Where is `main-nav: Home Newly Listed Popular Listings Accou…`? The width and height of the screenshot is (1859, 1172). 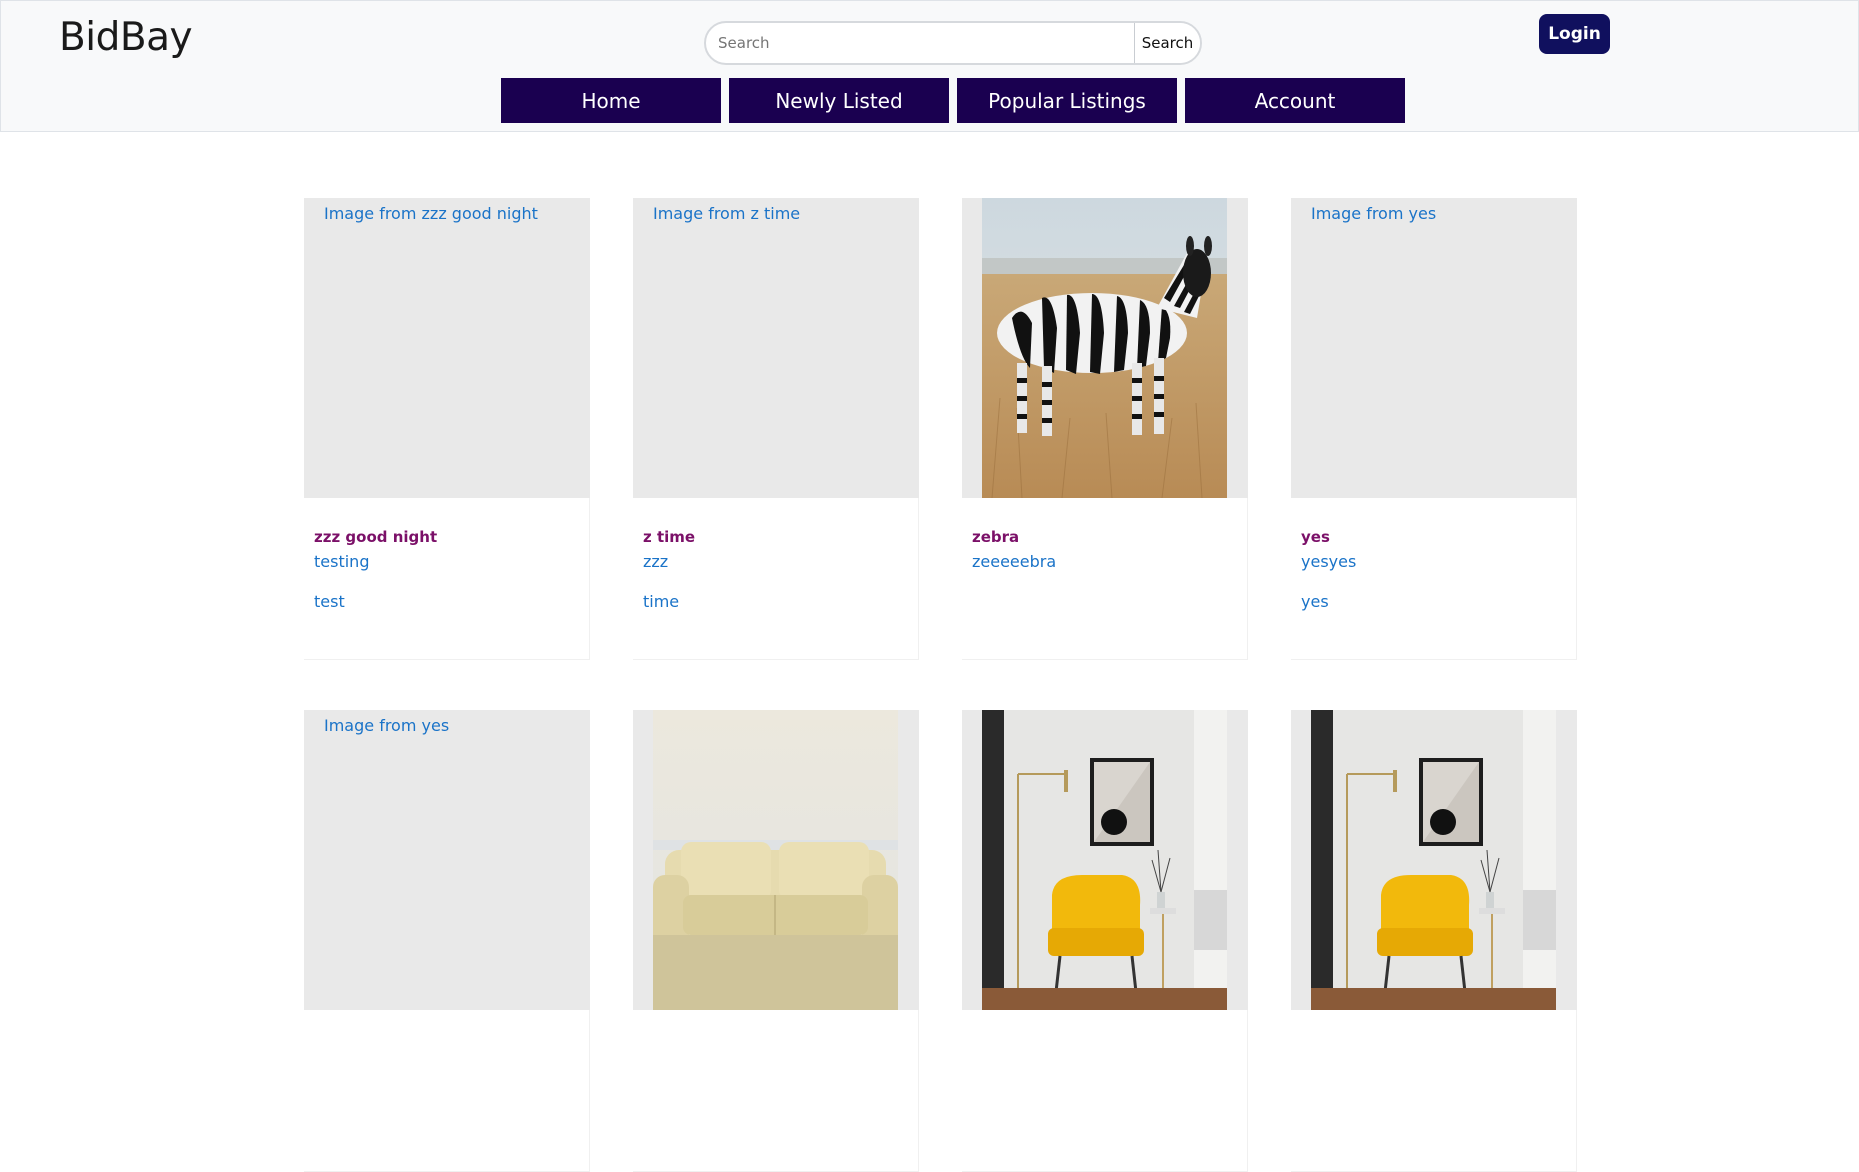 main-nav: Home Newly Listed Popular Listings Accou… is located at coordinates (953, 100).